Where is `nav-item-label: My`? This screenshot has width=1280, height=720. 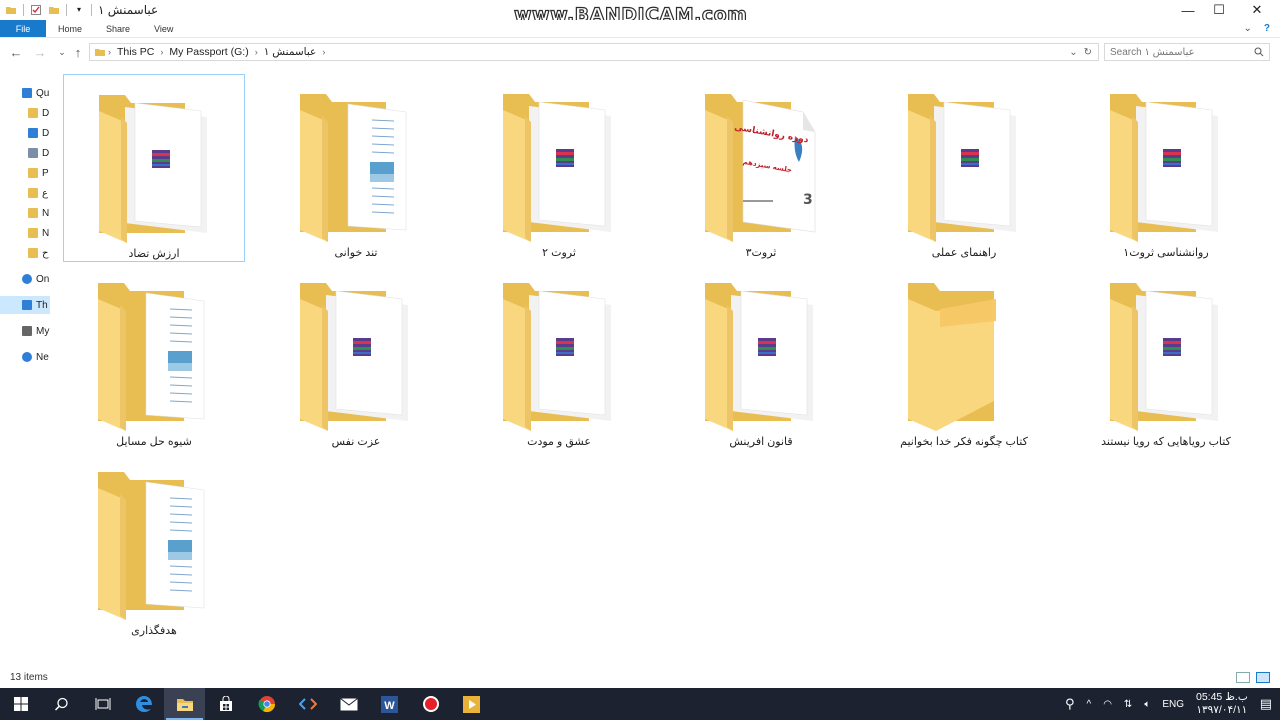 nav-item-label: My is located at coordinates (43, 331).